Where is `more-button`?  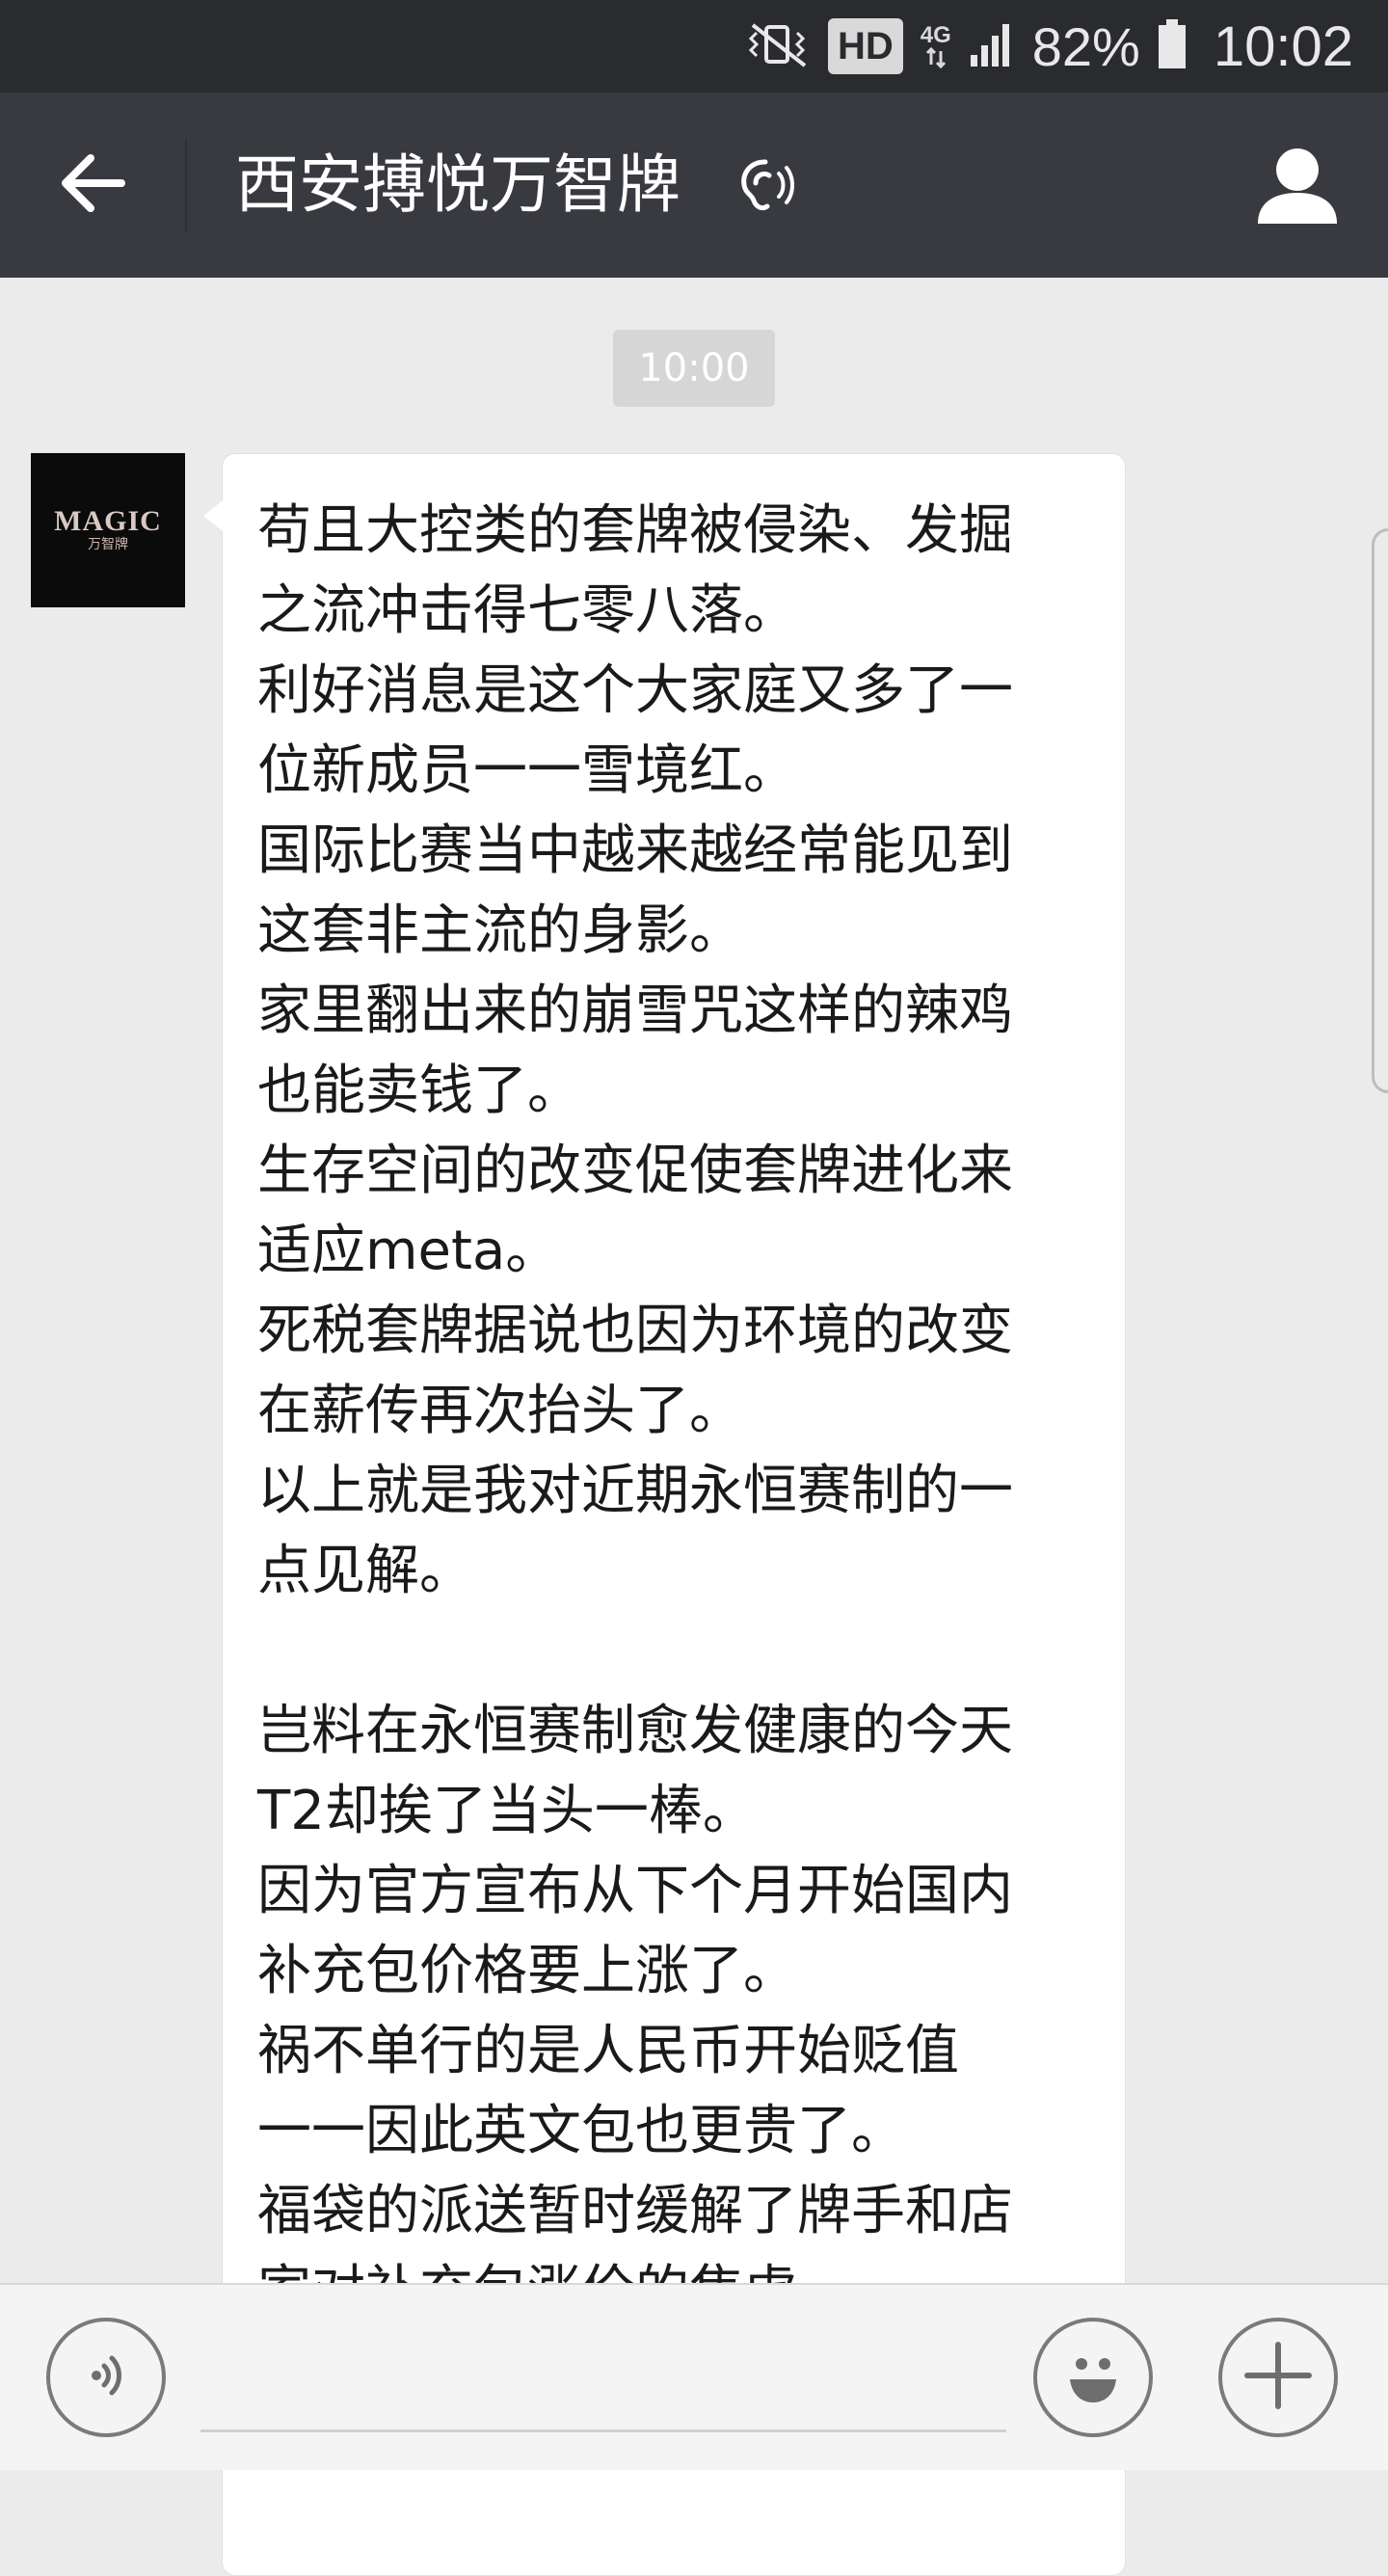 more-button is located at coordinates (1278, 2378).